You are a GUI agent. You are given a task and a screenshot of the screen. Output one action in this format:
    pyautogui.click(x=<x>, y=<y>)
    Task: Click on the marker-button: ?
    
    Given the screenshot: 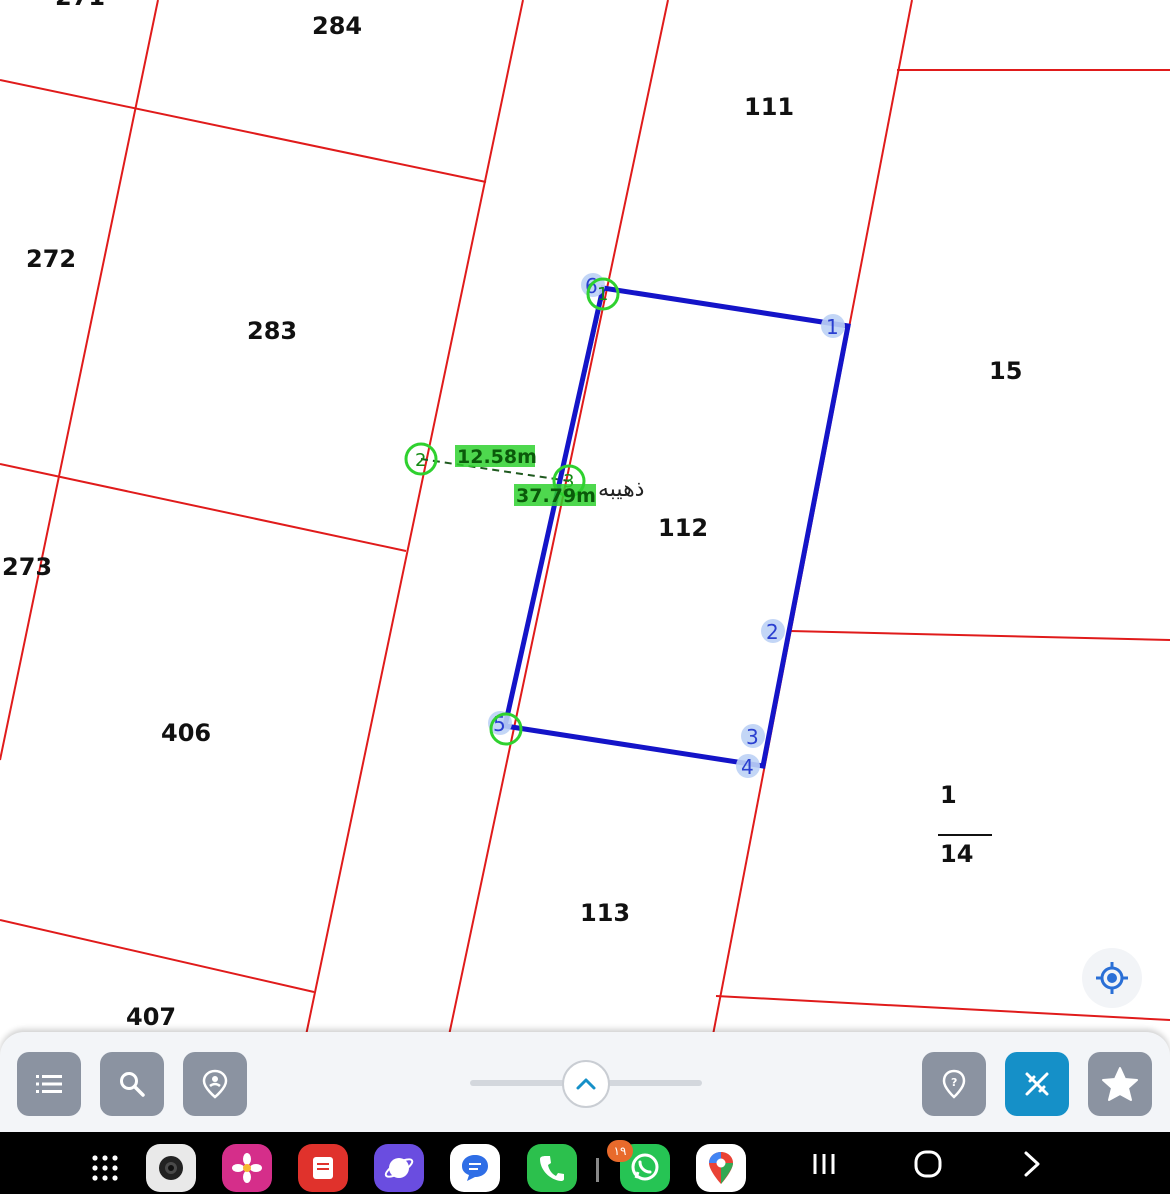 What is the action you would take?
    pyautogui.click(x=954, y=1084)
    